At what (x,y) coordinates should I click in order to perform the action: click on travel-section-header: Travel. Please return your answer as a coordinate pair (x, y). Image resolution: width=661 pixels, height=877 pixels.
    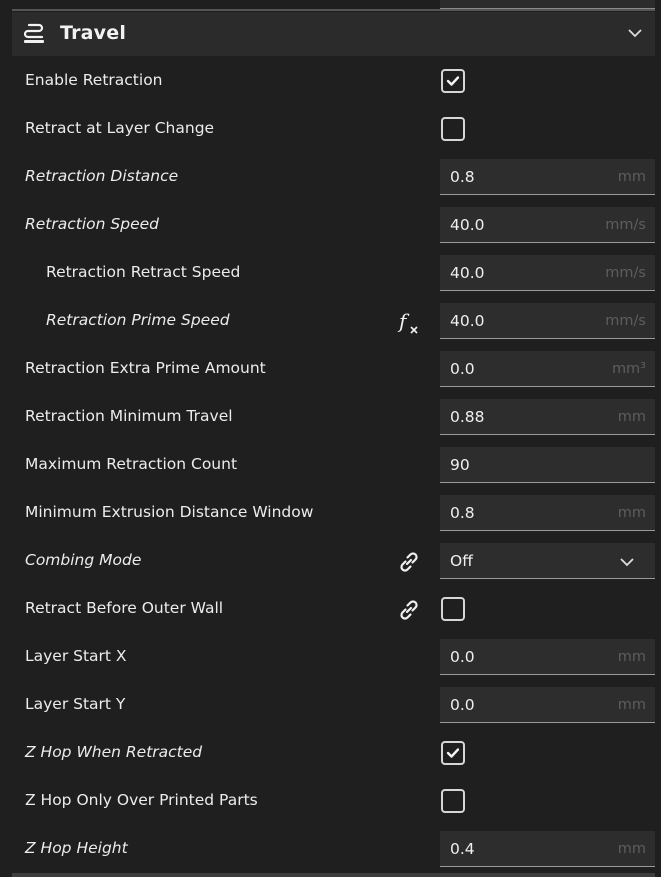
    Looking at the image, I should click on (333, 34).